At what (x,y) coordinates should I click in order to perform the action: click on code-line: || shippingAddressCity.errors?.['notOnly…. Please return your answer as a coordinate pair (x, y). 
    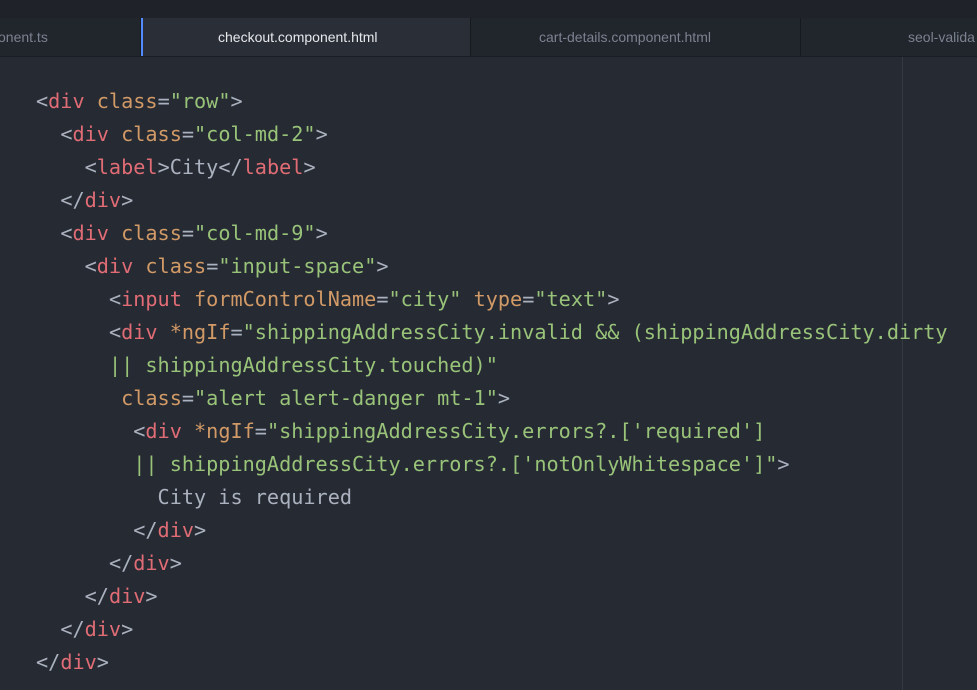
    Looking at the image, I should click on (492, 464).